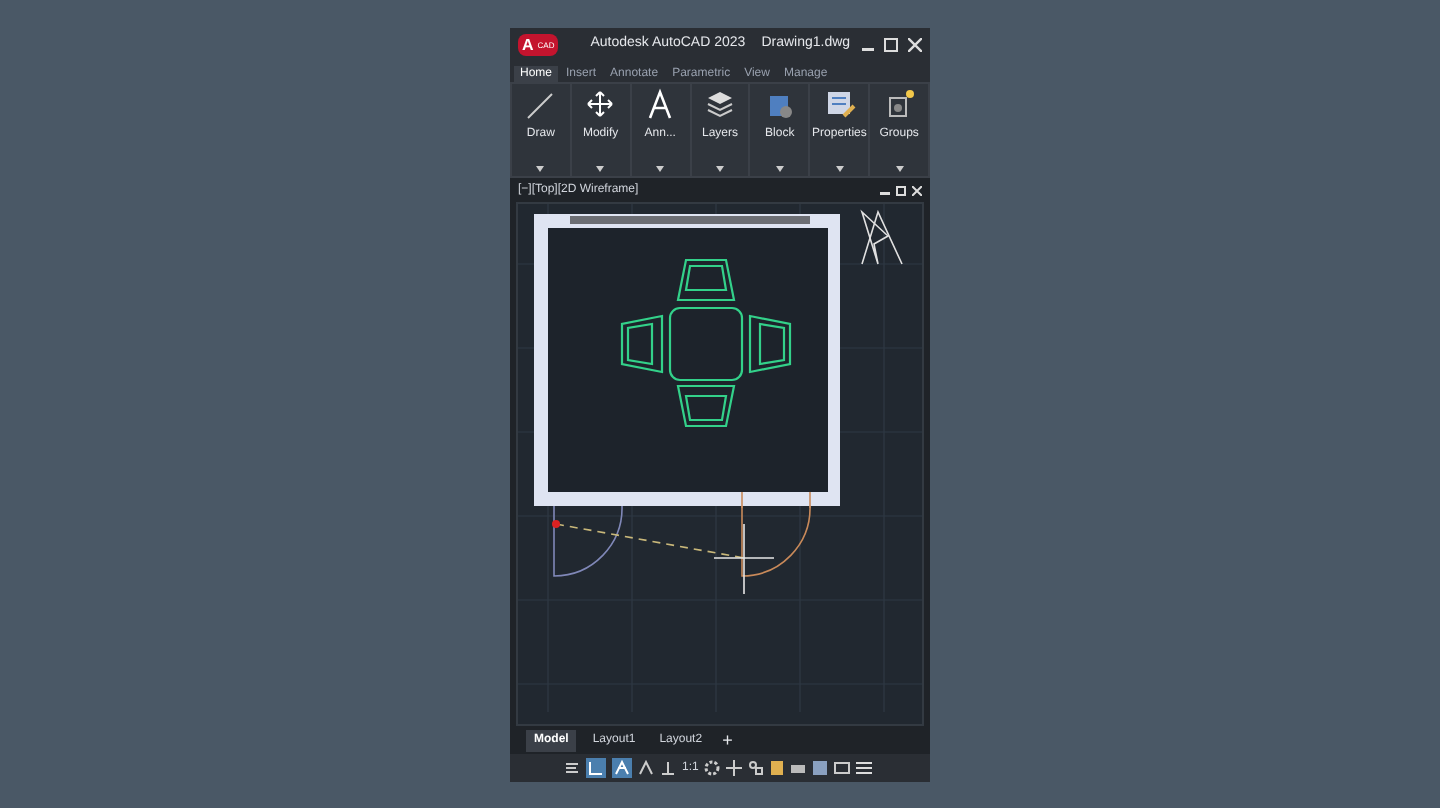 Image resolution: width=1440 pixels, height=808 pixels. Describe the element at coordinates (881, 237) in the screenshot. I see `north-arrow-icon` at that location.